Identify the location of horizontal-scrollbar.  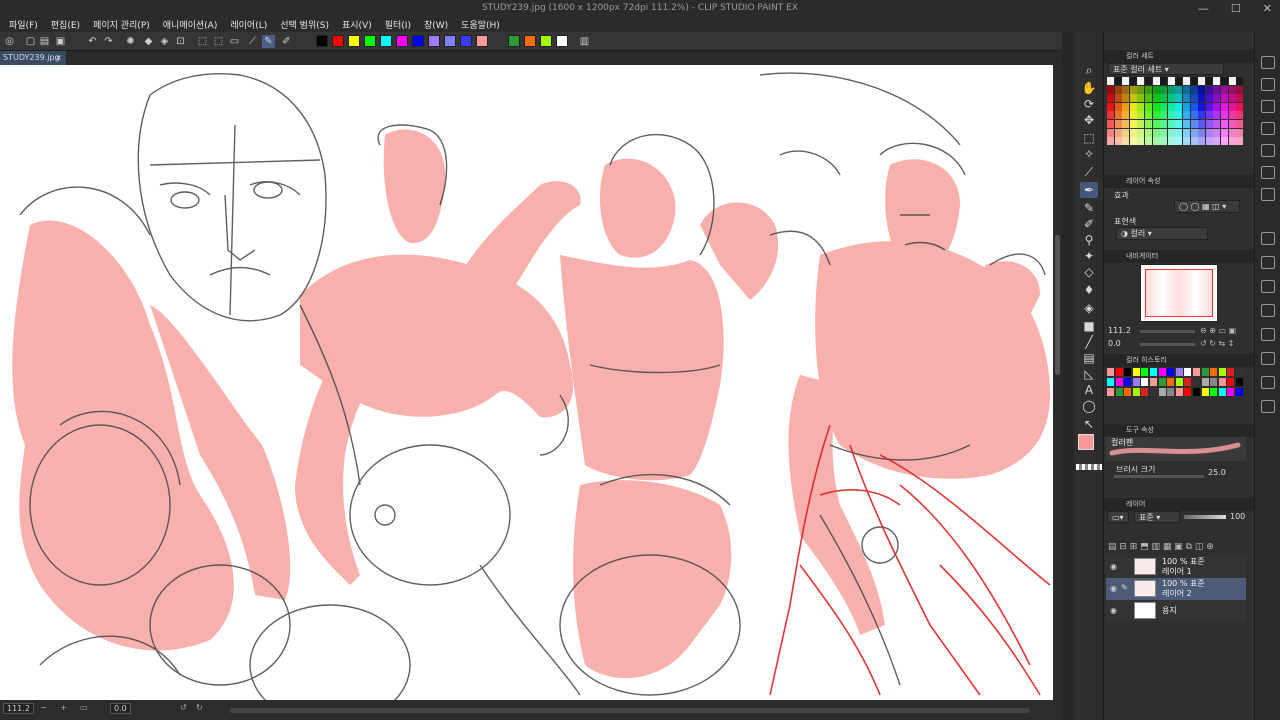
(630, 710).